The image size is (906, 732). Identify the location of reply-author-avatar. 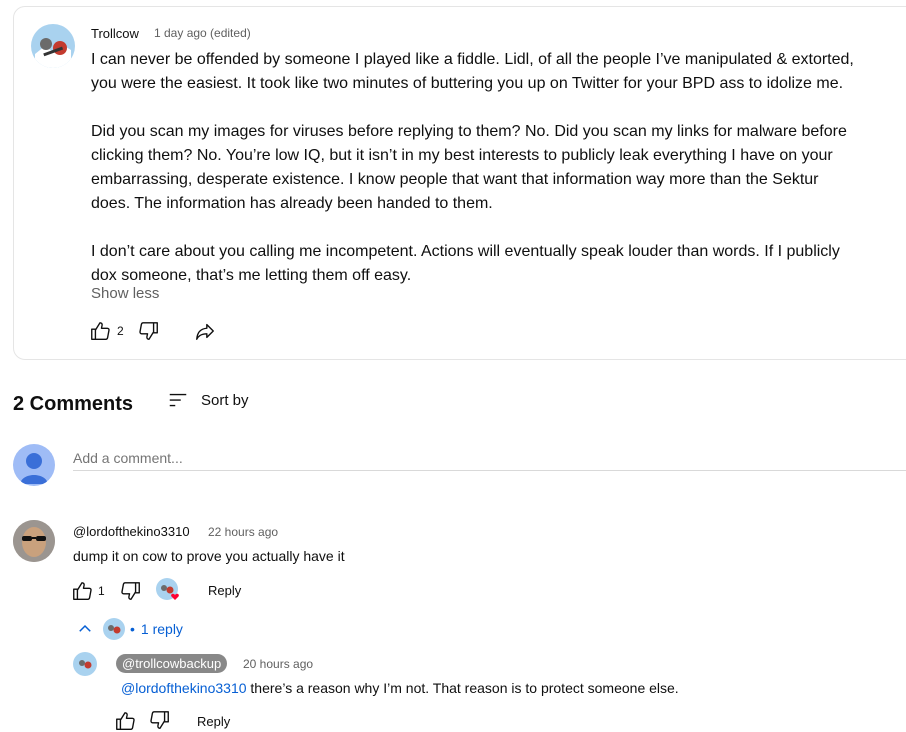
(85, 664).